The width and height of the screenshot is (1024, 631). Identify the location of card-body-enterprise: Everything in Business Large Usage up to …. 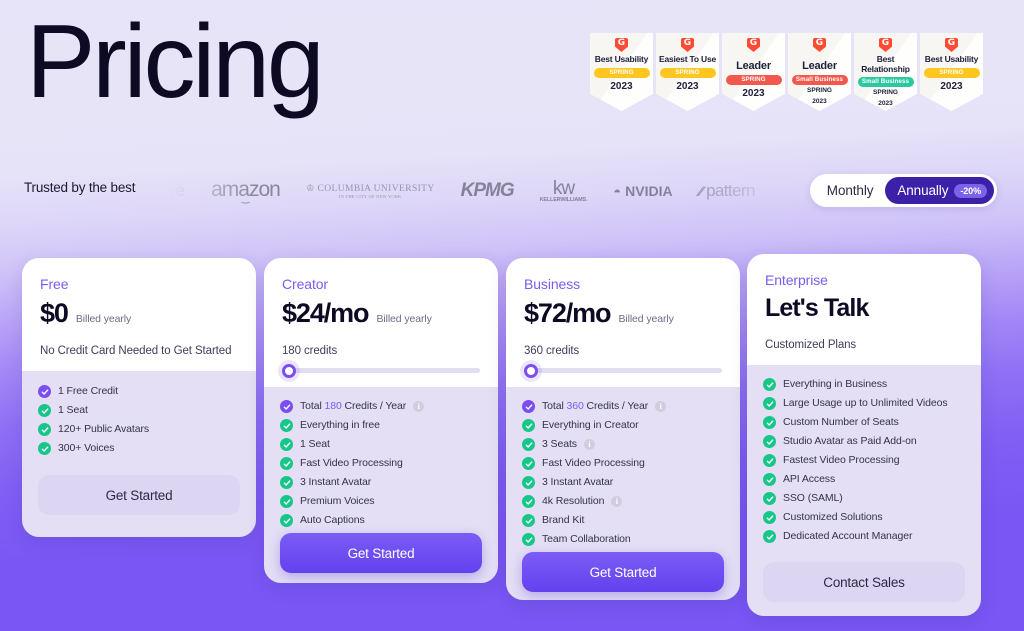
(864, 490).